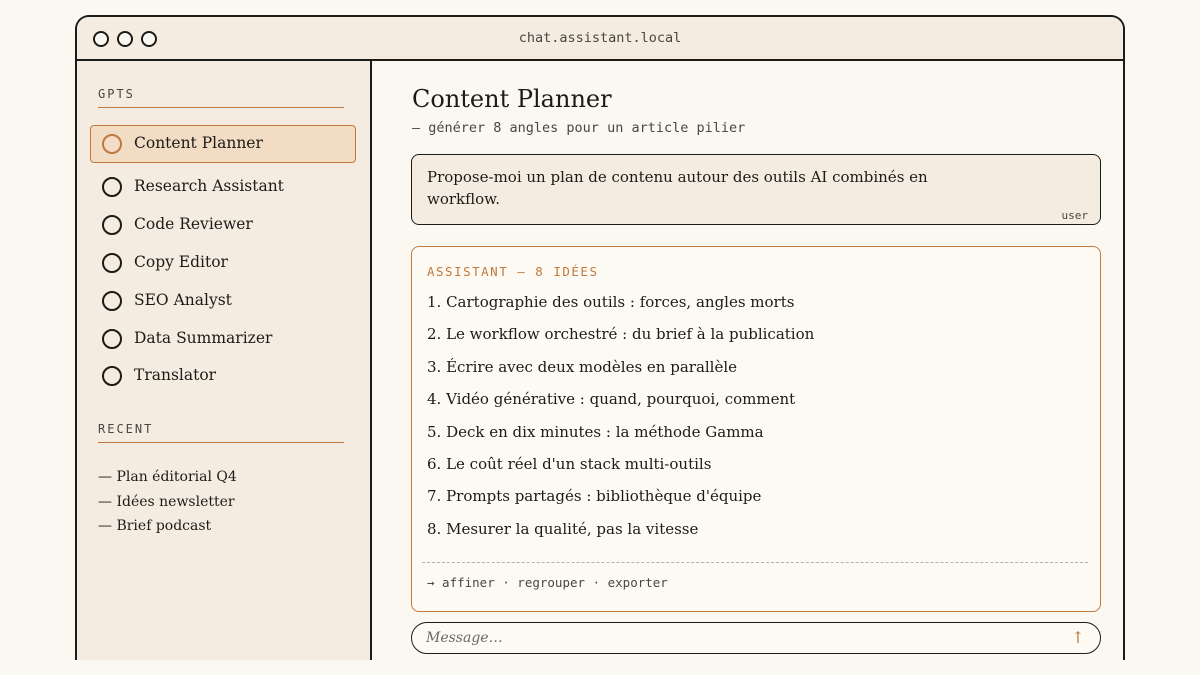 The height and width of the screenshot is (675, 1200). I want to click on gpt-item-label: Content Planner, so click(198, 143).